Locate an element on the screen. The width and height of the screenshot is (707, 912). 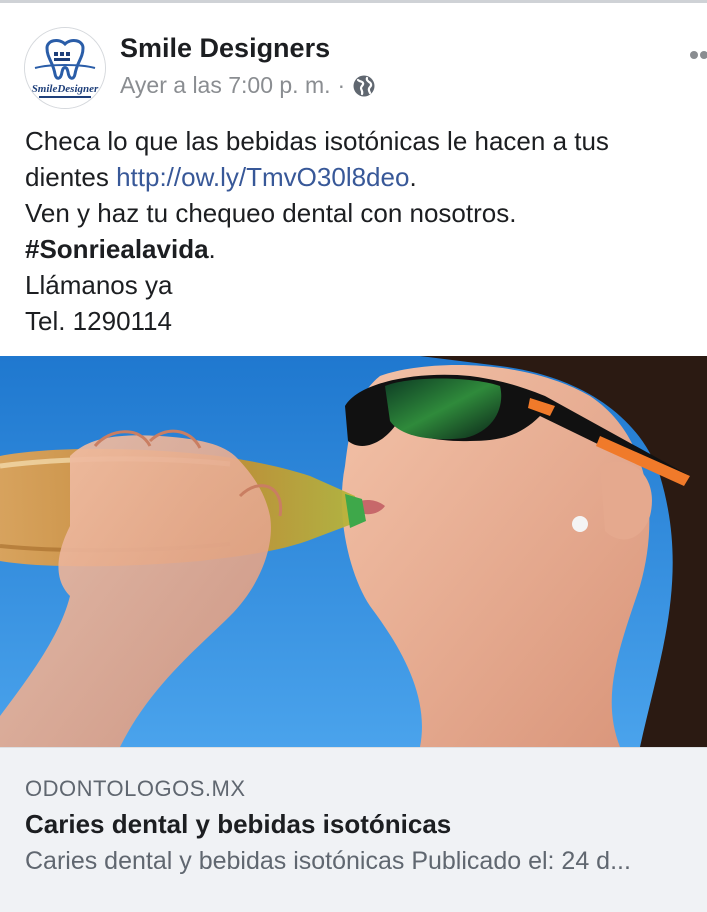
hashtag-link: #Sonriealavida is located at coordinates (117, 249).